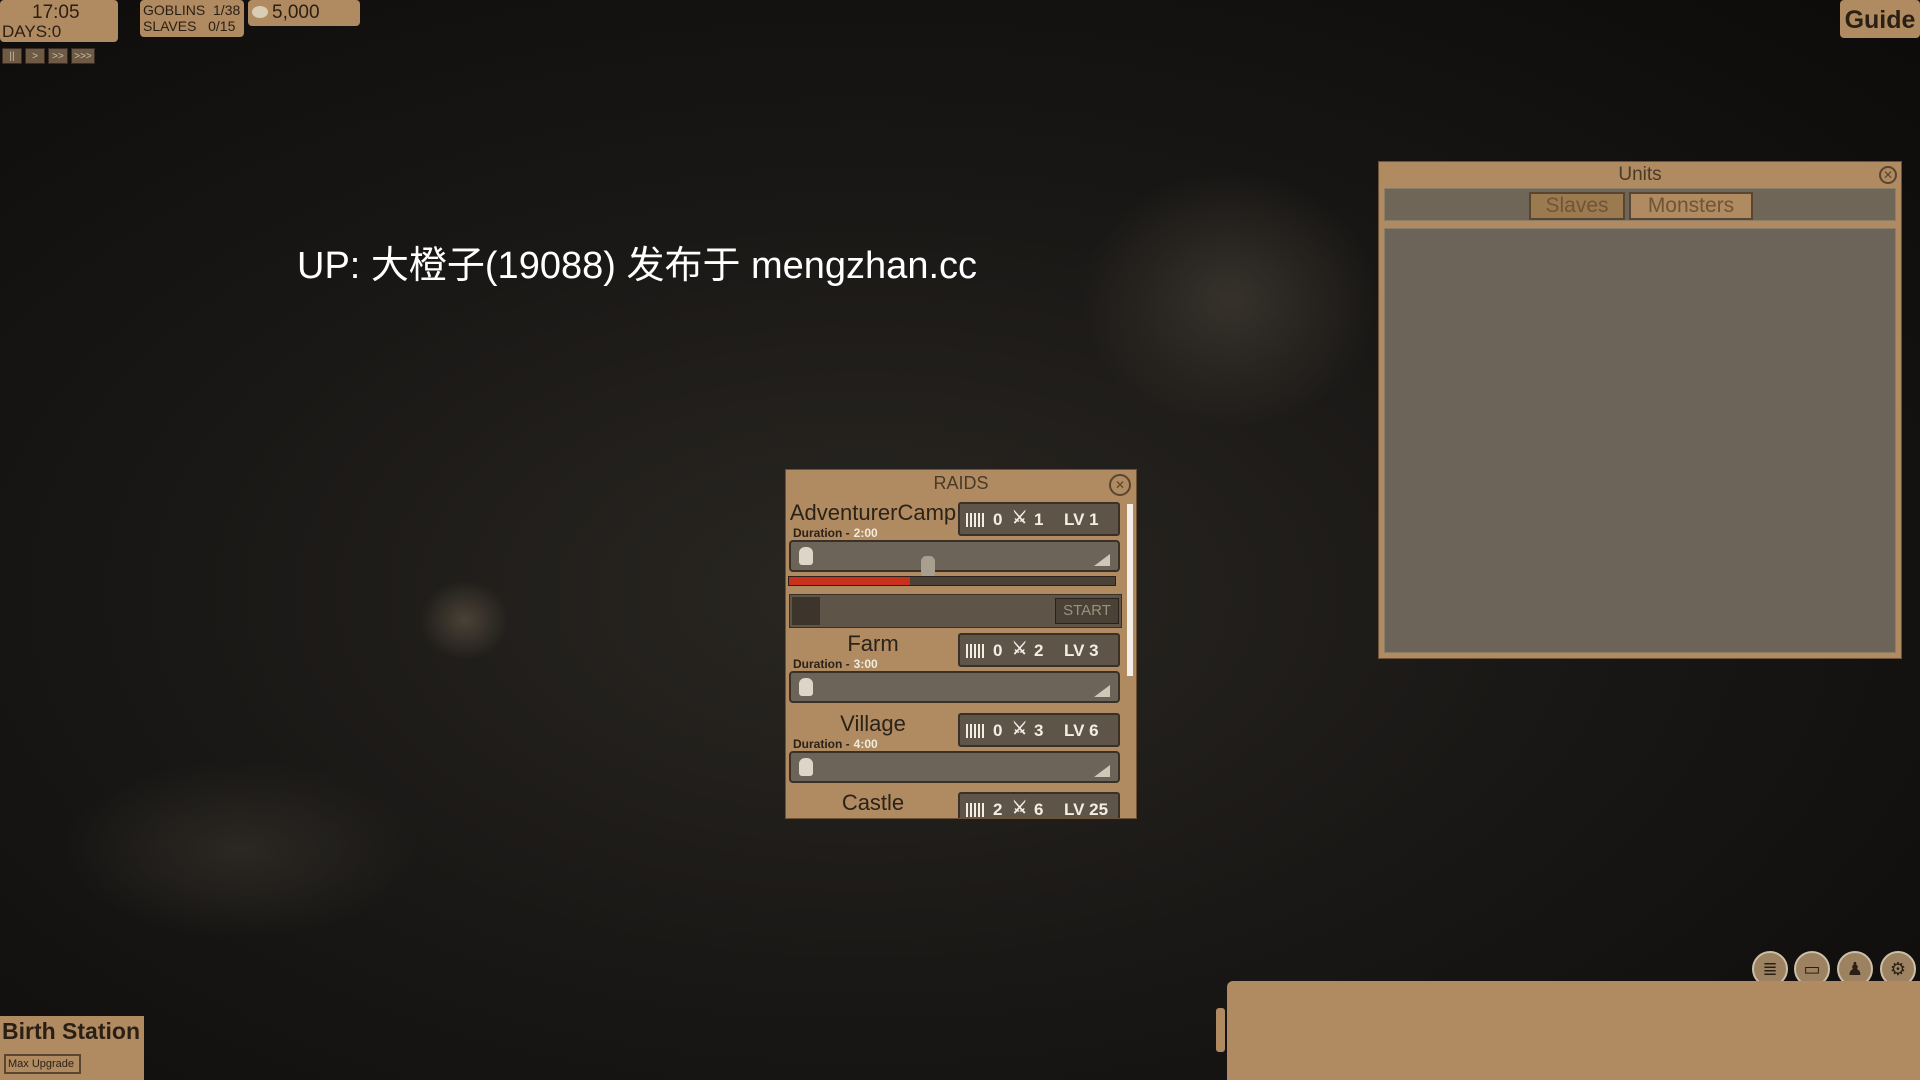  Describe the element at coordinates (71, 1031) in the screenshot. I see `building-name: Birth Station` at that location.